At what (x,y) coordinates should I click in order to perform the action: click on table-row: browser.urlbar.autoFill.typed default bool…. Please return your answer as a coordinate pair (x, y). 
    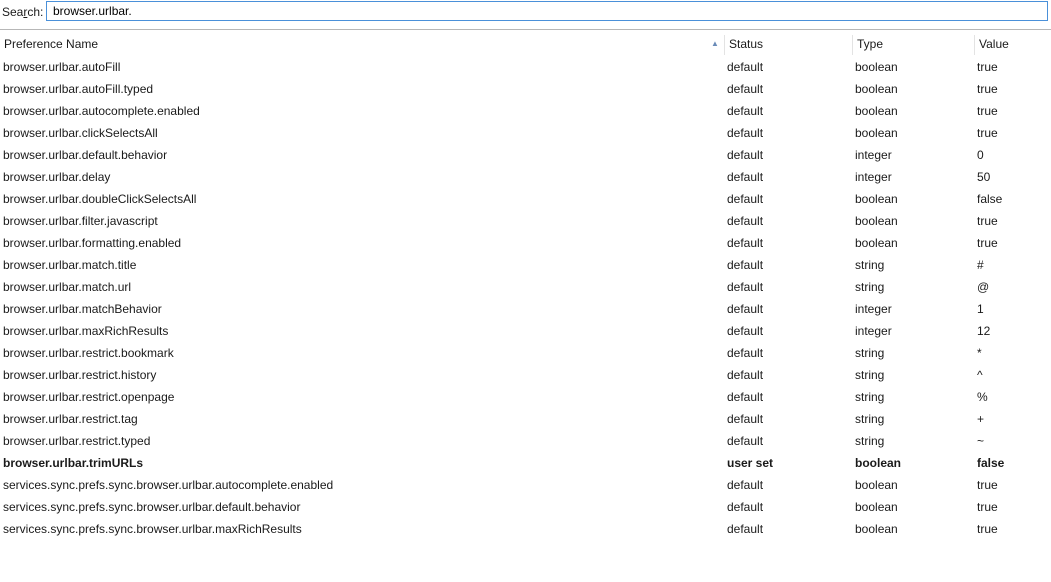
    Looking at the image, I should click on (525, 89).